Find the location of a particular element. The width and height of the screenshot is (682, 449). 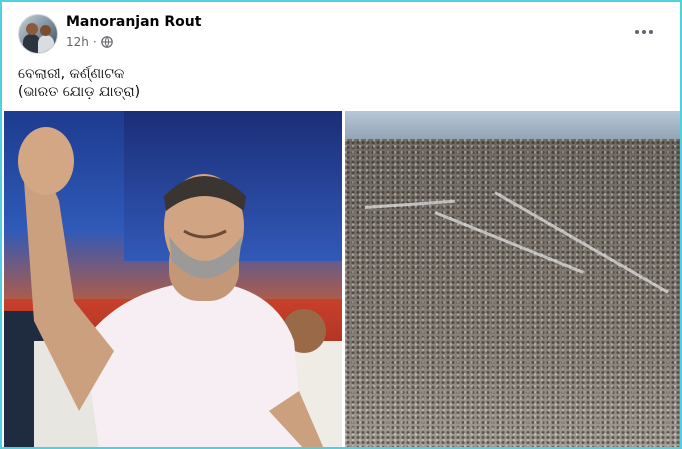

globe-icon is located at coordinates (106, 42).